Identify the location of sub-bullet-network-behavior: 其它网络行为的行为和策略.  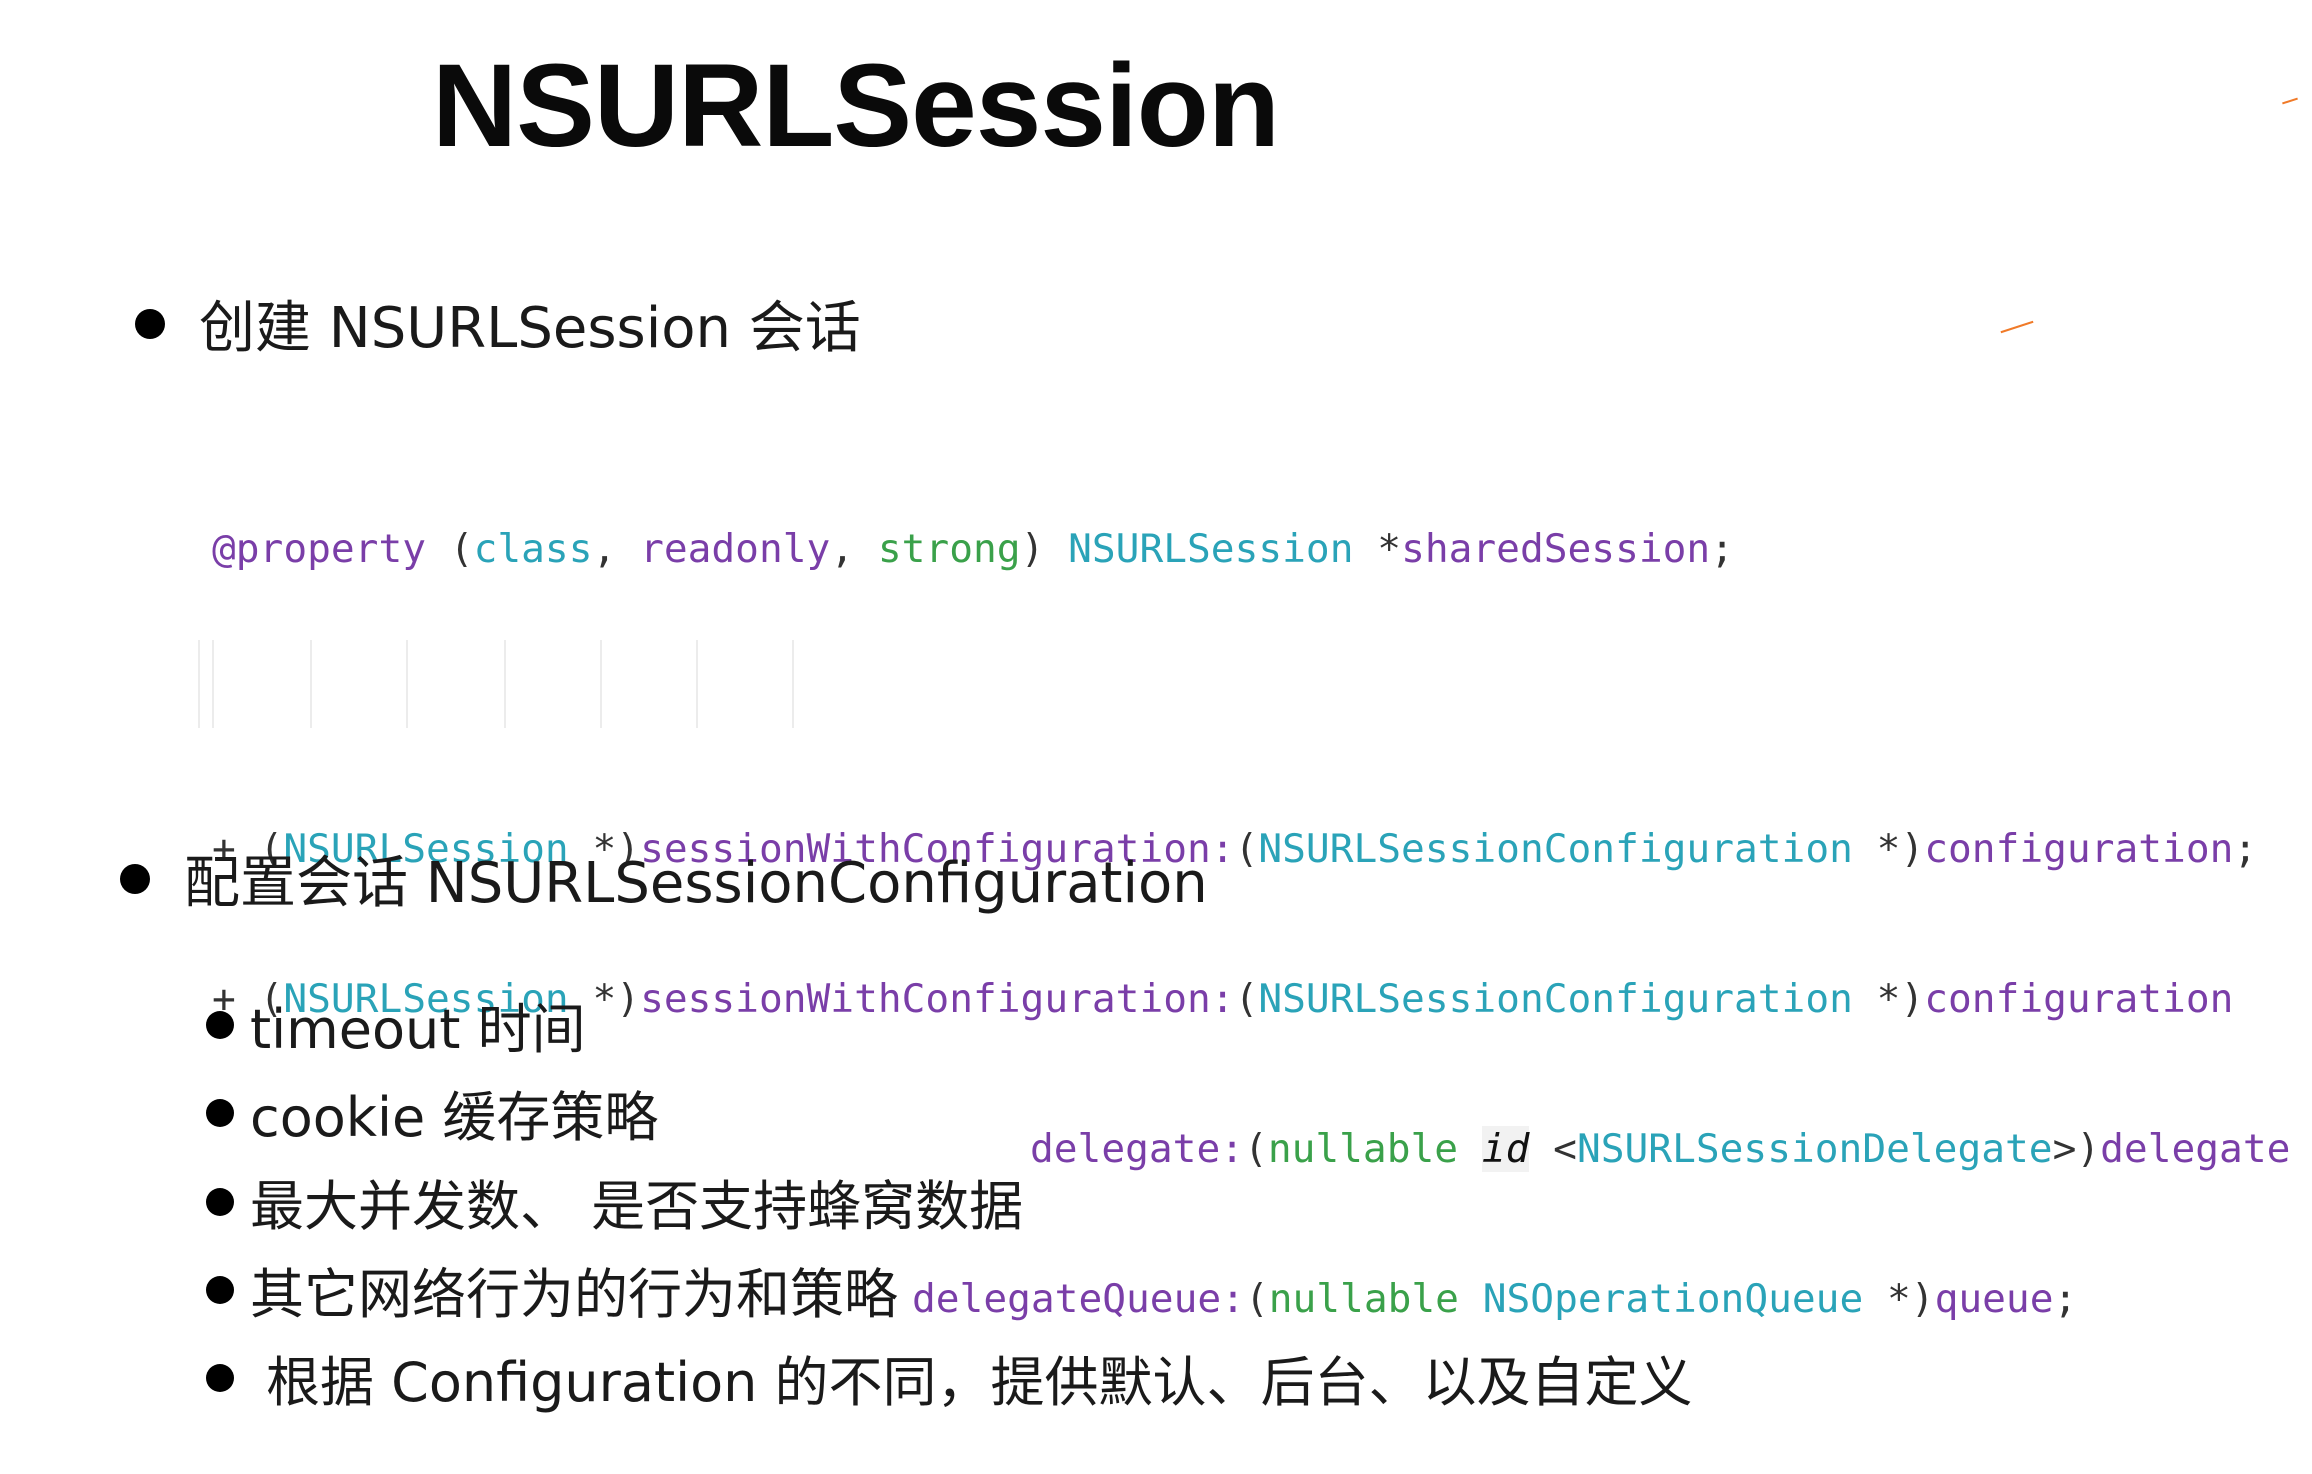
(552, 1289).